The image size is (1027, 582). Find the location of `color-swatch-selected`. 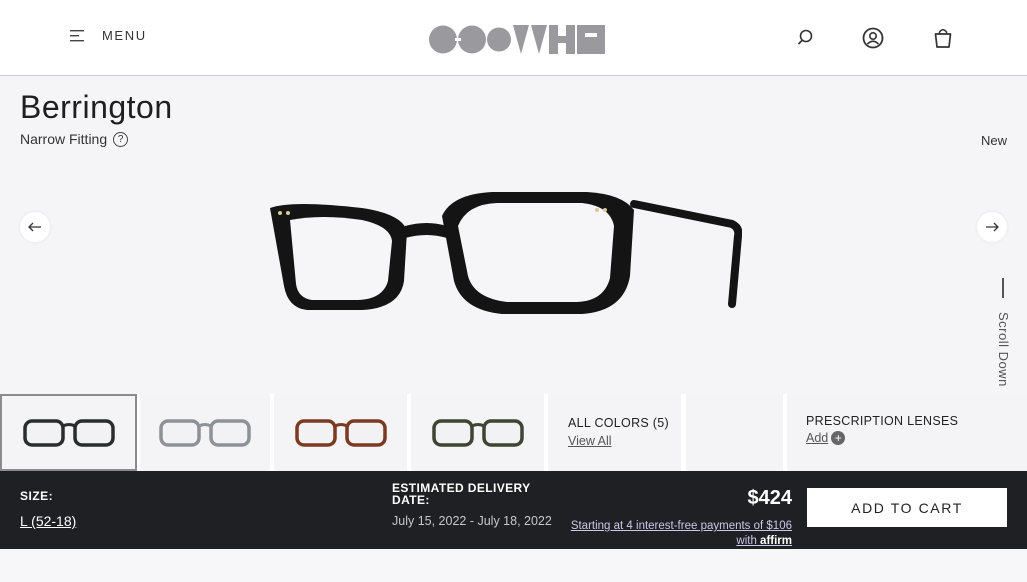

color-swatch-selected is located at coordinates (68, 432).